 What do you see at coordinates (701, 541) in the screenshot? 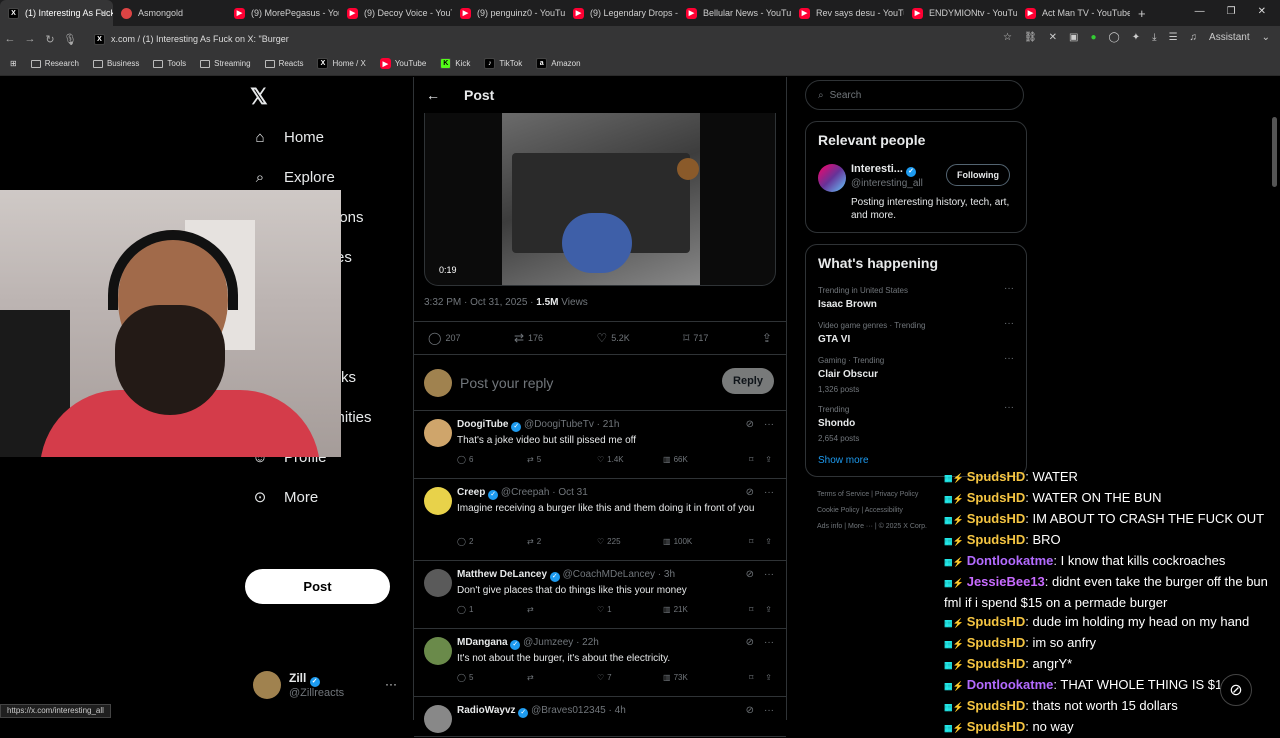
I see `reply-views-action: ▥ 100K` at bounding box center [701, 541].